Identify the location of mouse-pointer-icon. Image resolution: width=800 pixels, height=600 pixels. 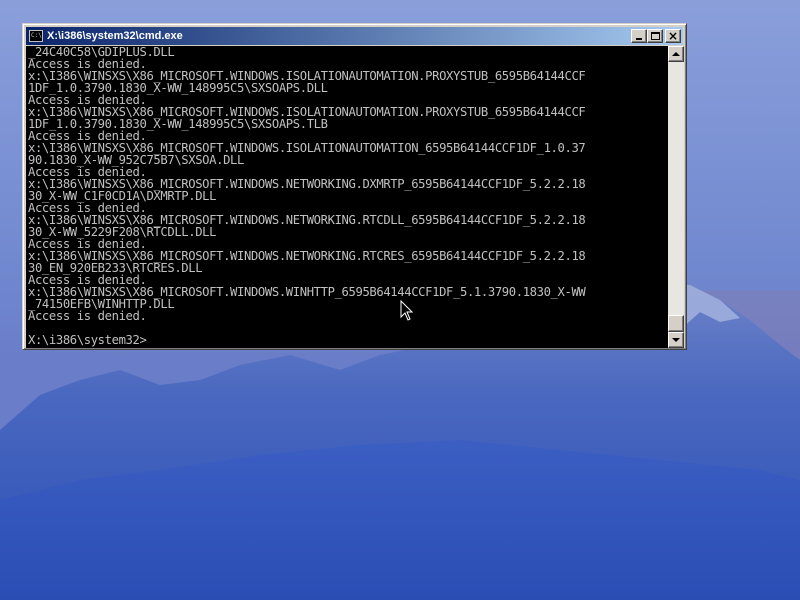
(407, 310).